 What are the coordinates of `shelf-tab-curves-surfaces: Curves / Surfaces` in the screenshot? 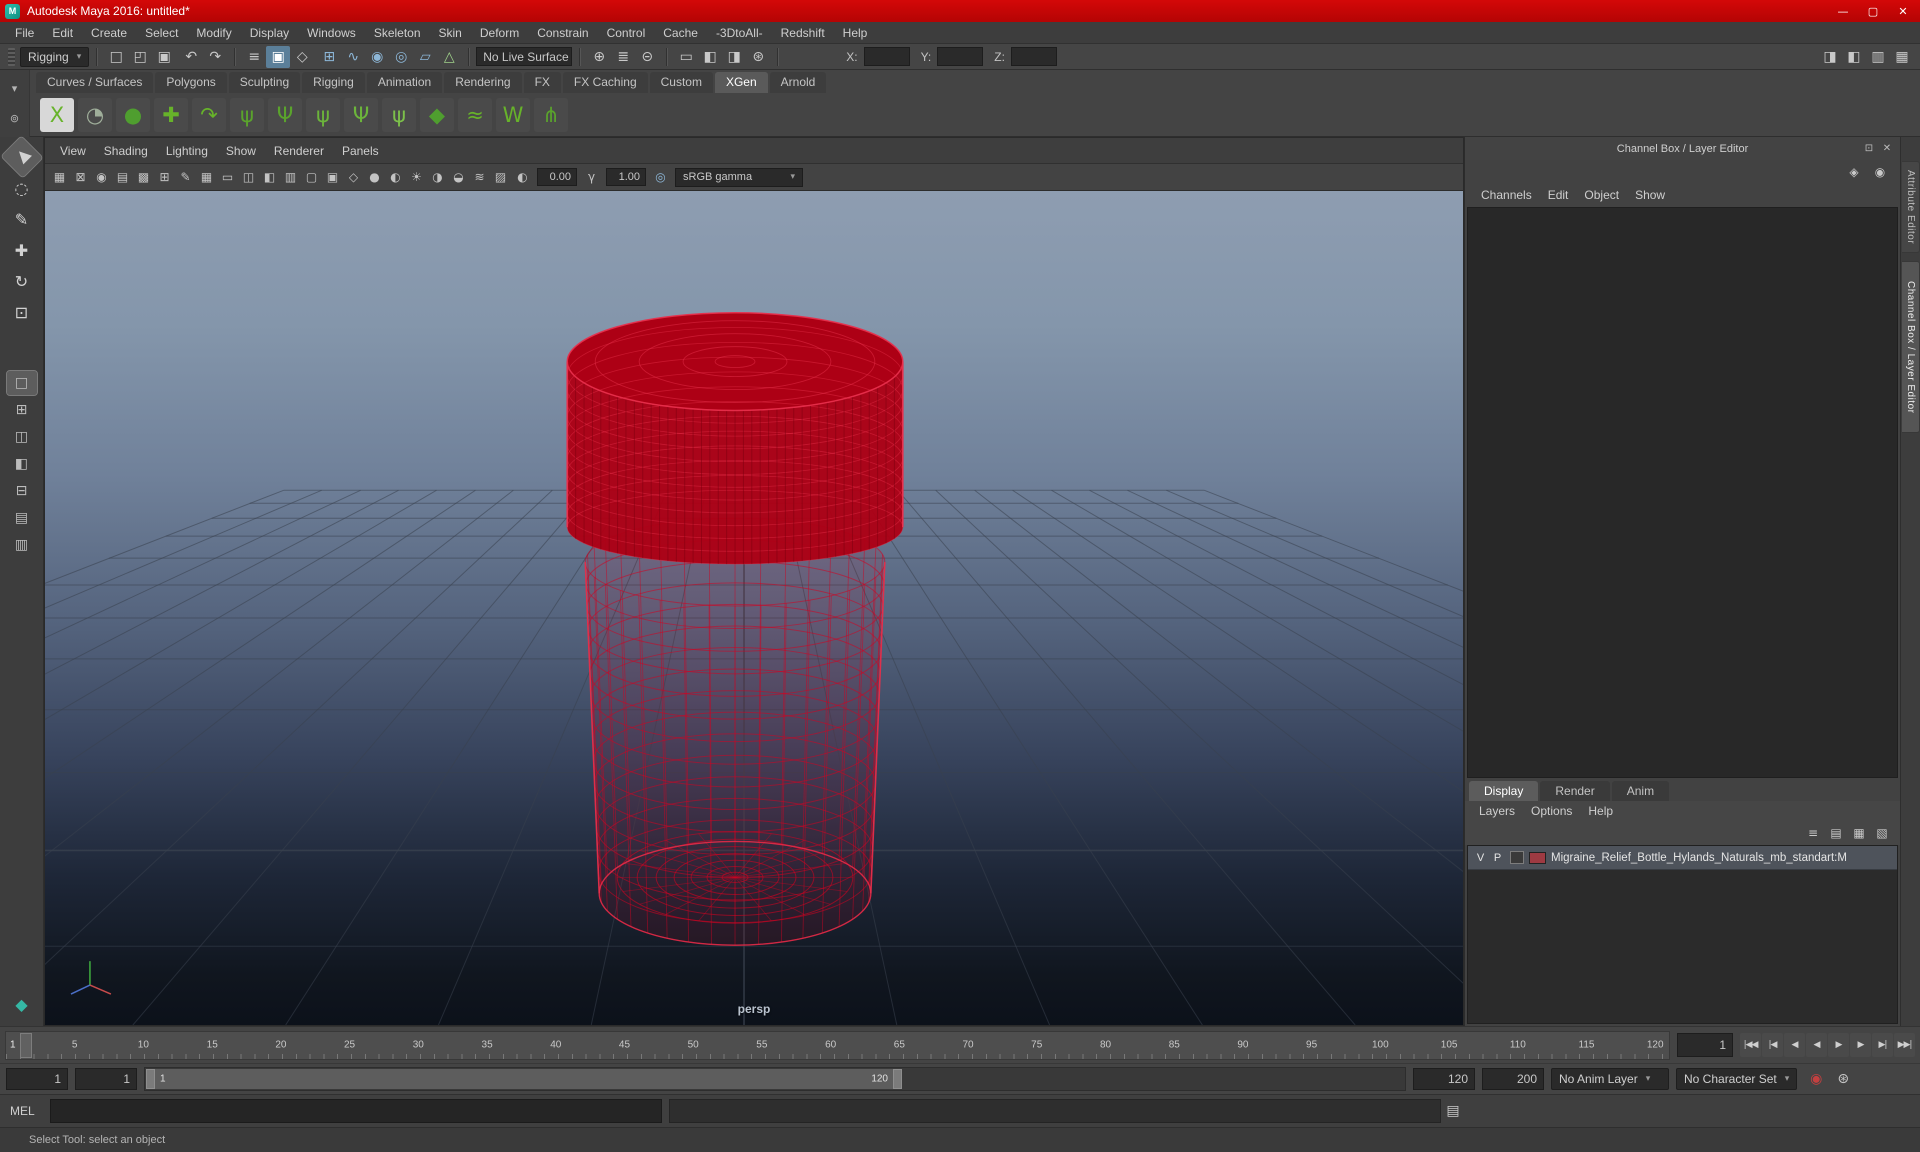 It's located at (95, 82).